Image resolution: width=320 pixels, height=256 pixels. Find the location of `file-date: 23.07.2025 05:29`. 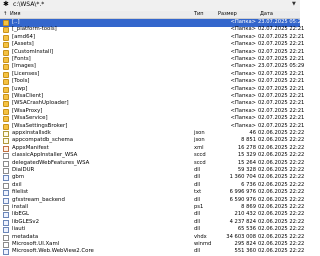

file-date: 23.07.2025 05:29 is located at coordinates (281, 22).